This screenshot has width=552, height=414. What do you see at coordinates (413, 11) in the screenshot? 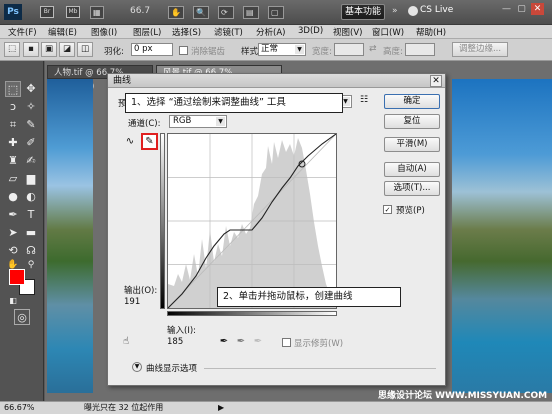
I see `cslive-icon` at bounding box center [413, 11].